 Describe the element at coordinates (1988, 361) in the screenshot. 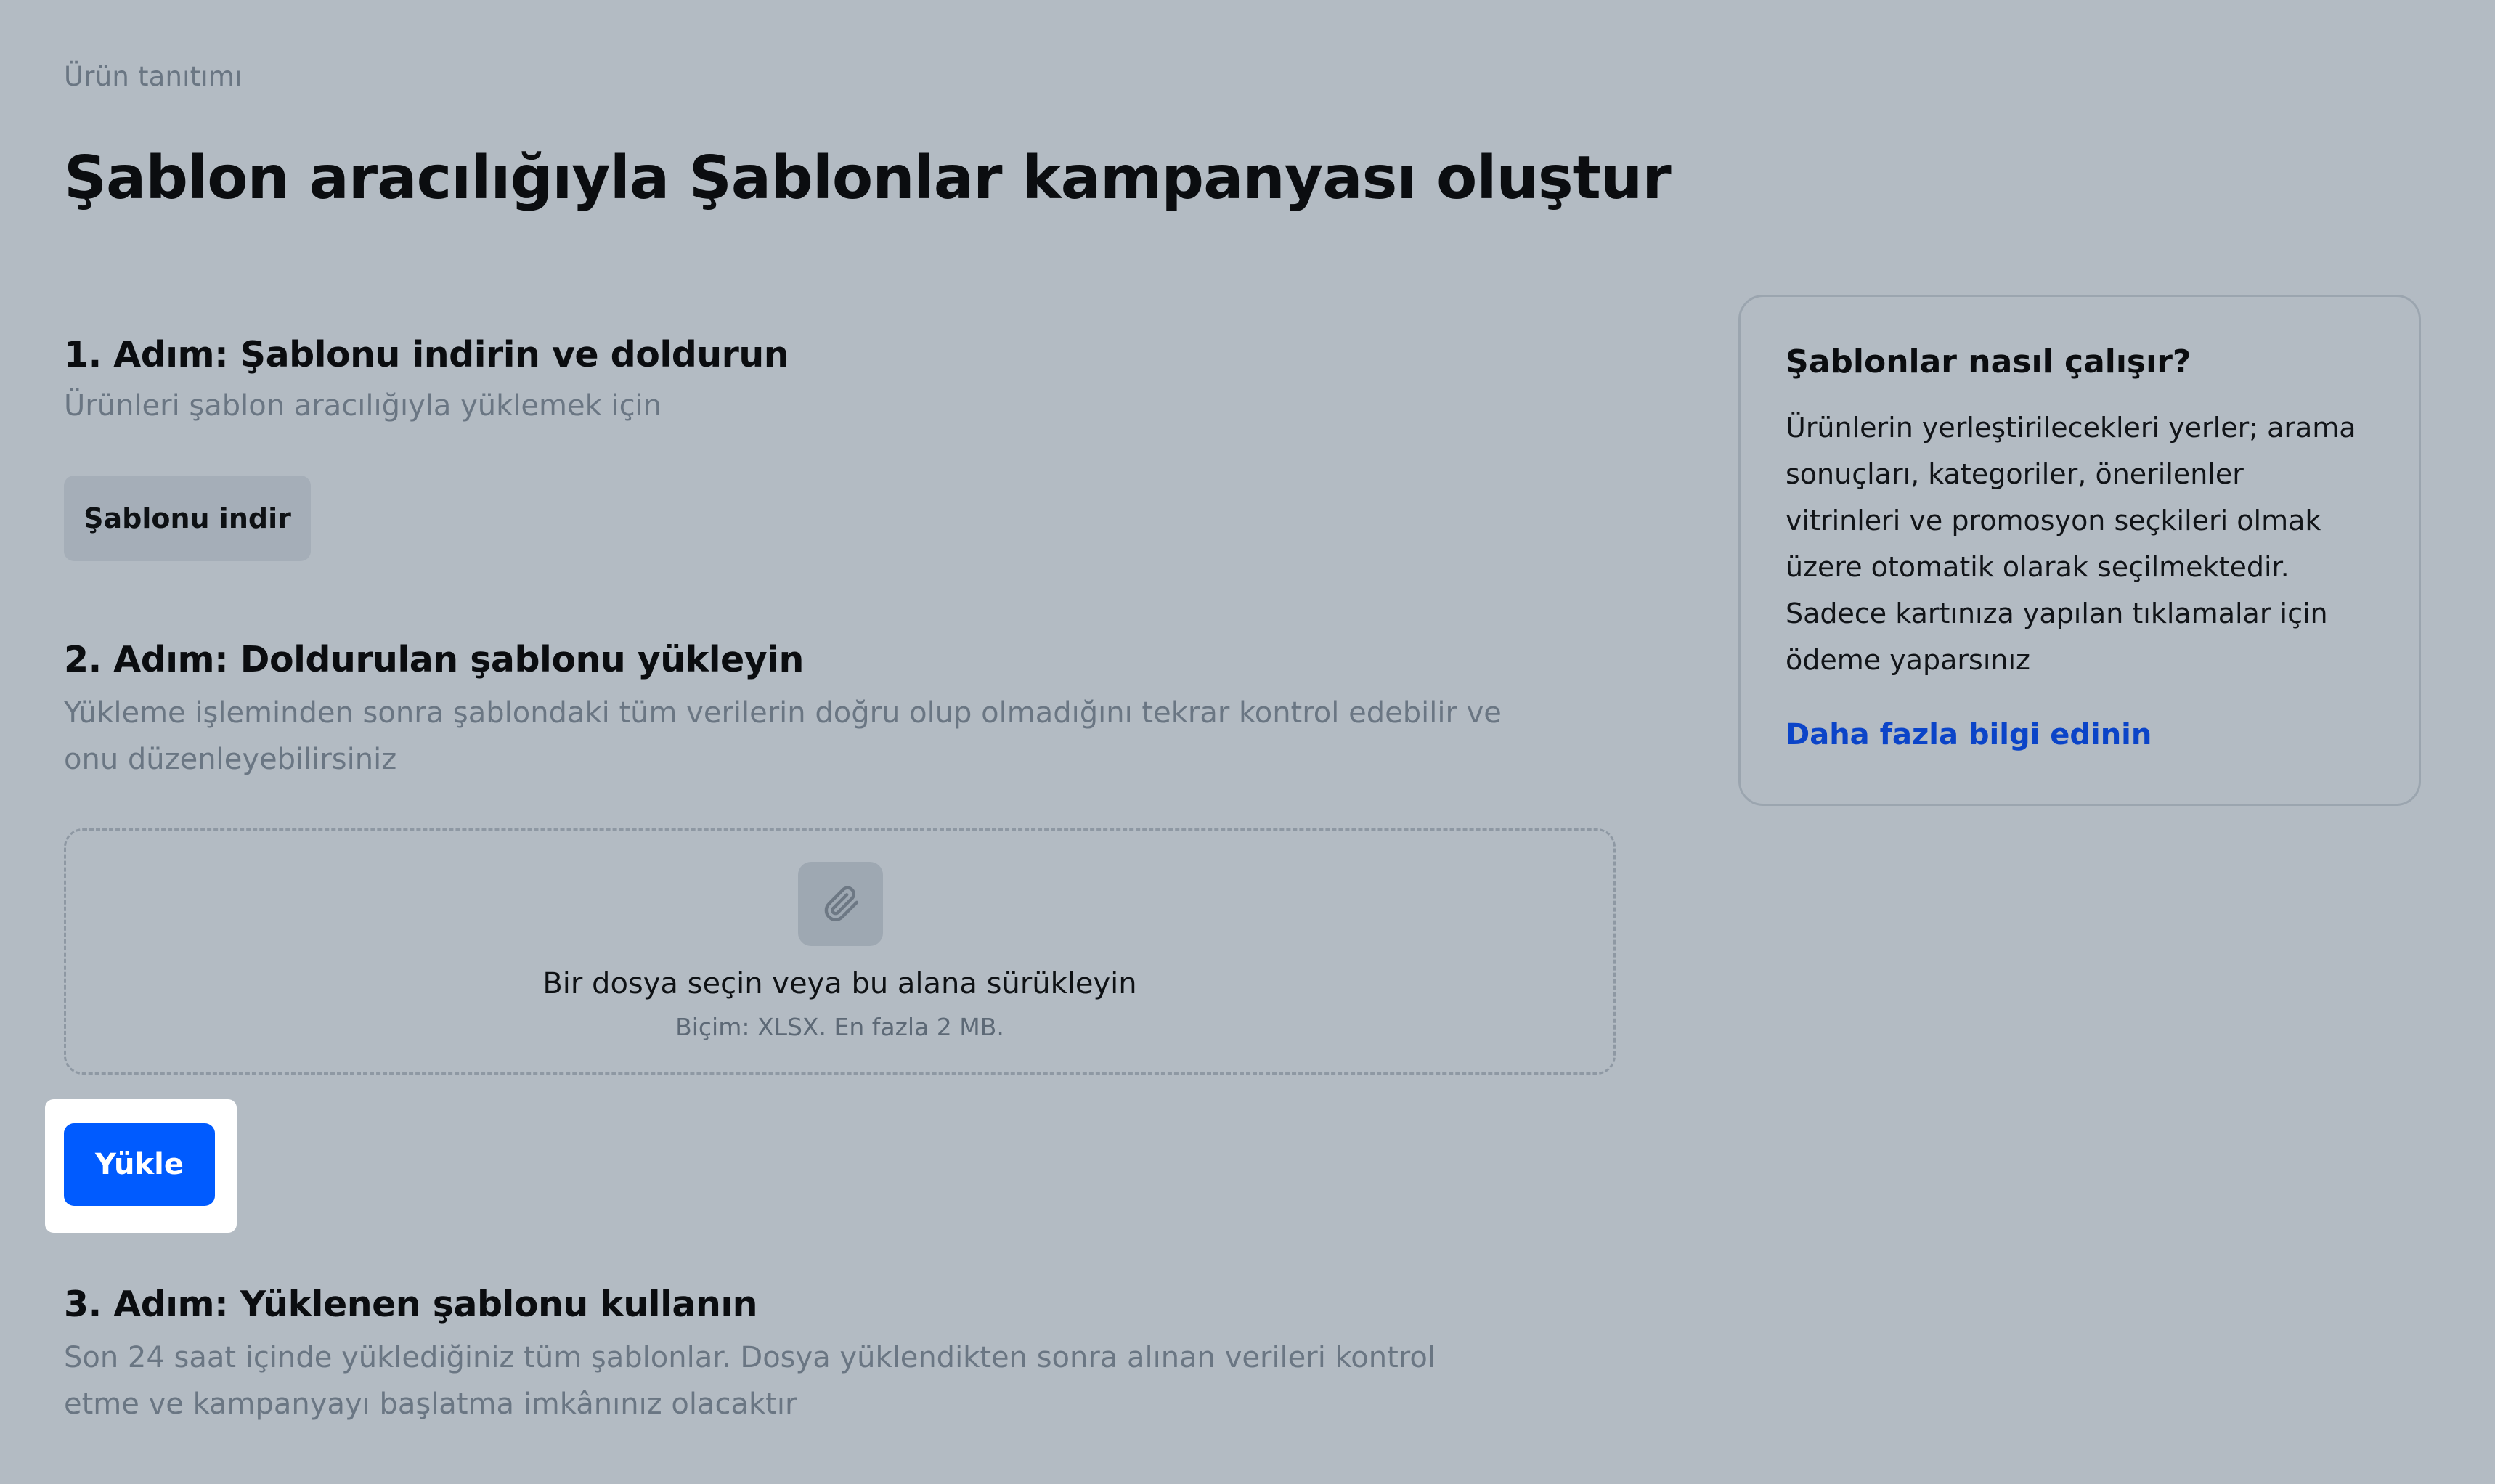

I see `info-card-title: Şablonlar nasıl çalışır?` at that location.